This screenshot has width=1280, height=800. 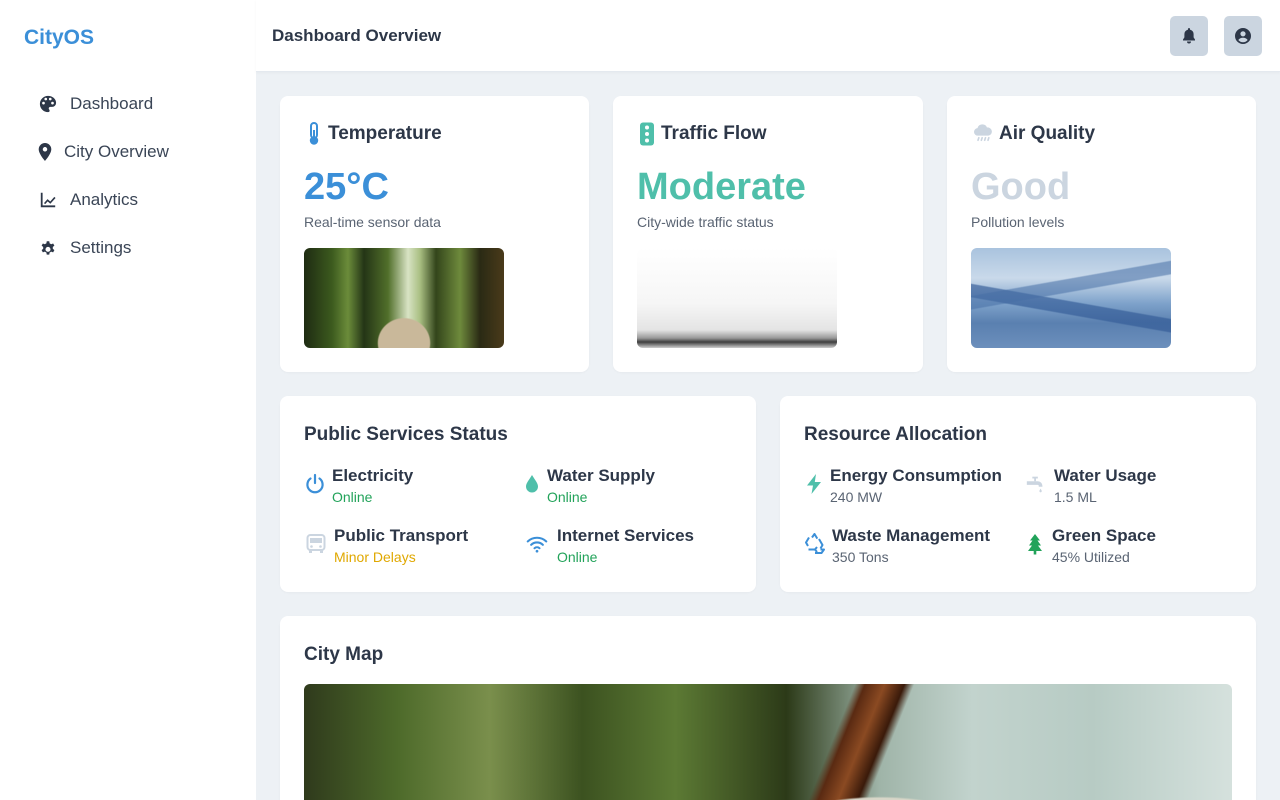 I want to click on map-pin-icon, so click(x=45, y=152).